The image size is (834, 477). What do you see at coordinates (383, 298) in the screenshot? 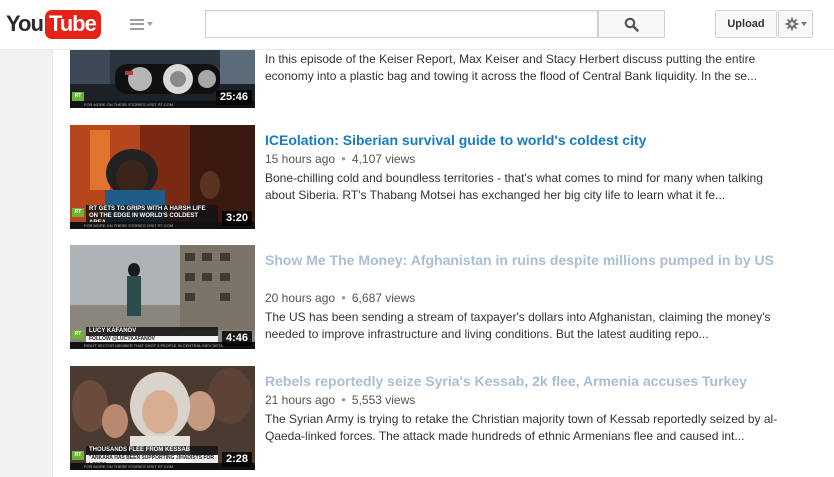
I see `video-view-count: 6,687 views` at bounding box center [383, 298].